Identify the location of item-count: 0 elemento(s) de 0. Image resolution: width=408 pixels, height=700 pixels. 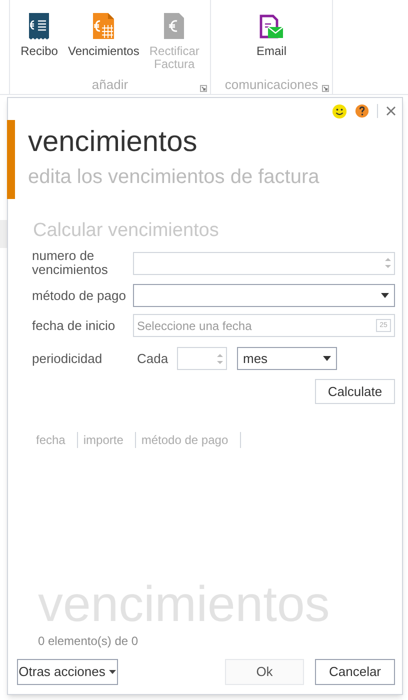
(89, 641).